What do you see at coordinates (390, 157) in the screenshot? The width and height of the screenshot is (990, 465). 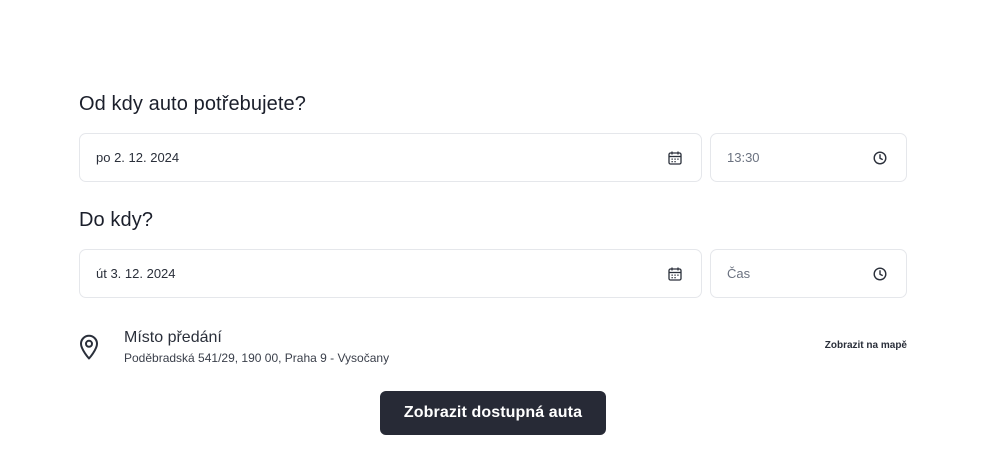 I see `from-date-field: po 2. 12. 2024` at bounding box center [390, 157].